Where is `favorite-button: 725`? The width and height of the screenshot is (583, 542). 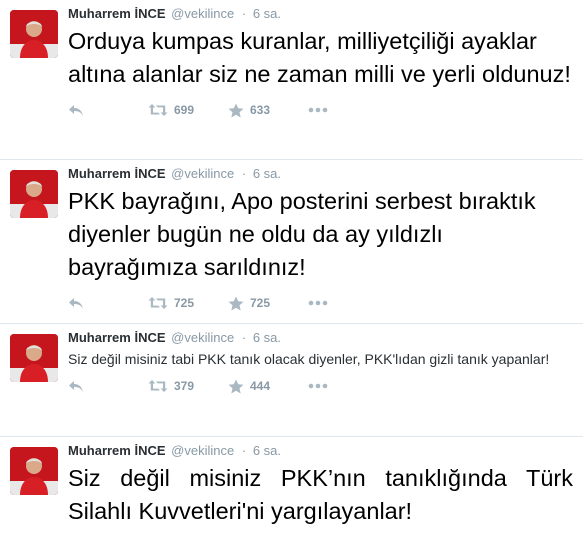
favorite-button: 725 is located at coordinates (268, 303).